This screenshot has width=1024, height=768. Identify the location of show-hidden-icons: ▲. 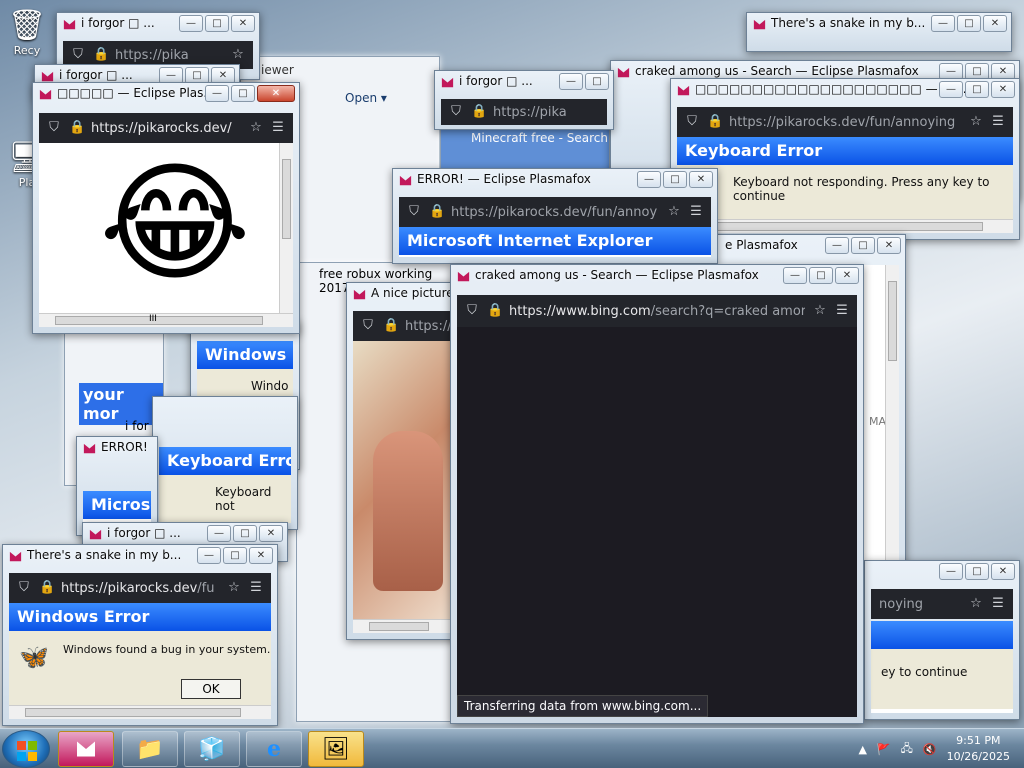
(862, 749).